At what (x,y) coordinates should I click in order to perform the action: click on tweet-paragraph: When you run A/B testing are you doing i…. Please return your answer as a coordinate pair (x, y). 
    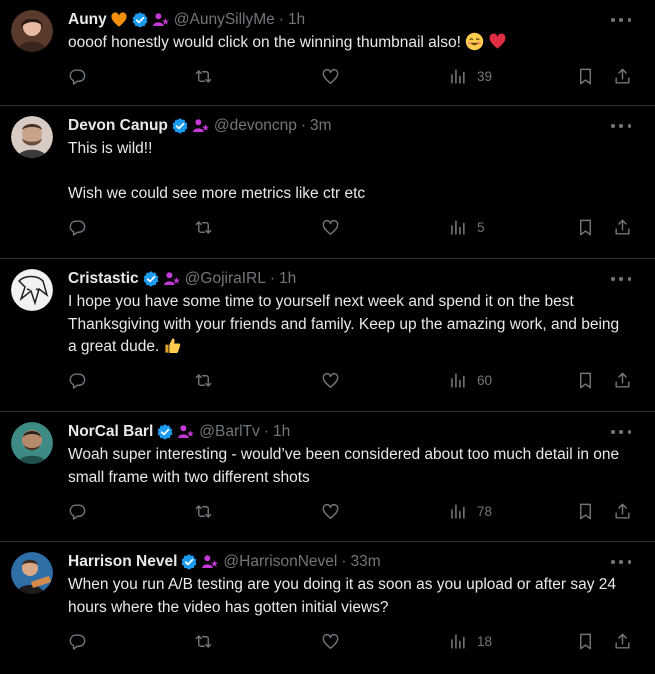
    Looking at the image, I should click on (342, 596).